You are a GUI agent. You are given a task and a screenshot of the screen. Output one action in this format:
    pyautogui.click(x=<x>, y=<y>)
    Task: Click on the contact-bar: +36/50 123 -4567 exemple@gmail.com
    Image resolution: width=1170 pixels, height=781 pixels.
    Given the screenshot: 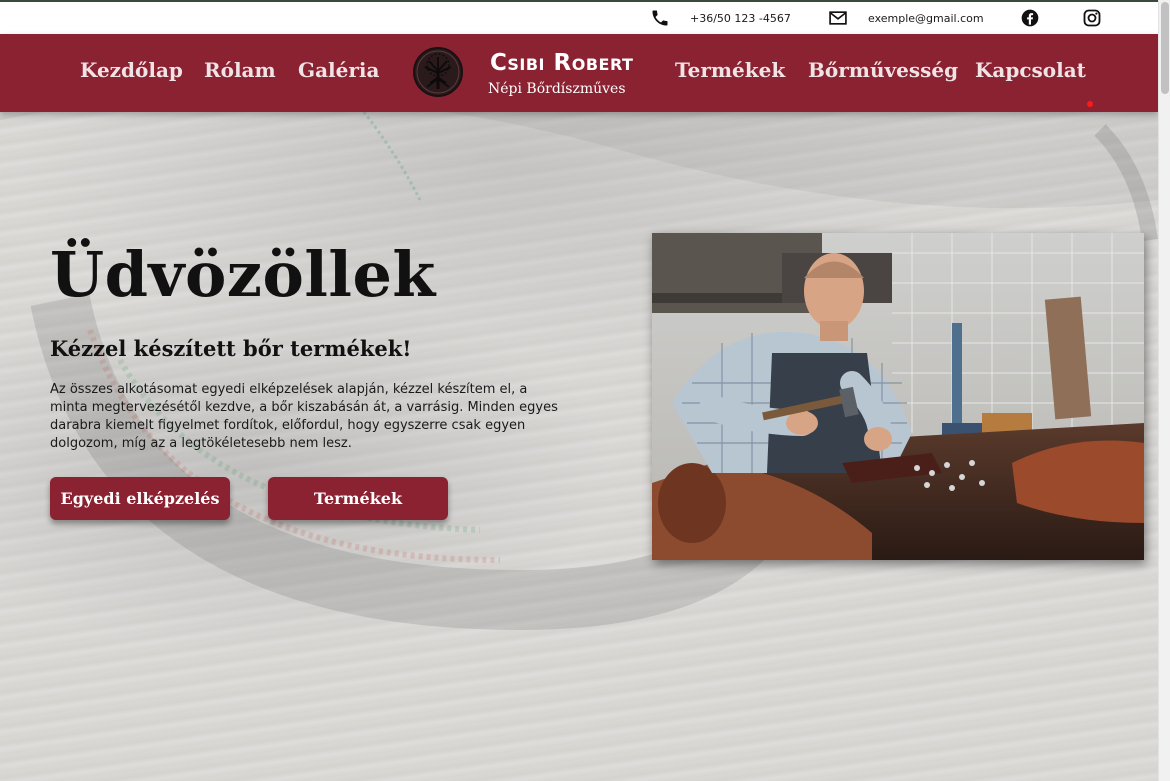 What is the action you would take?
    pyautogui.click(x=579, y=18)
    